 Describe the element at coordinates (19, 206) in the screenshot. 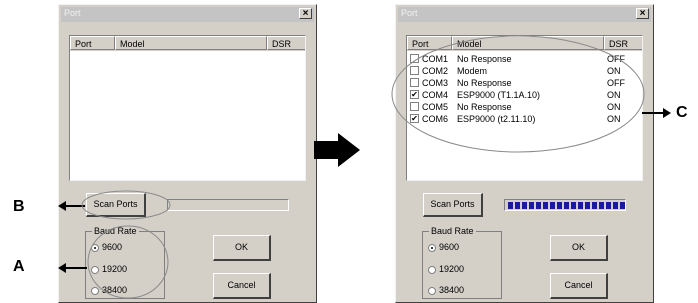

I see `label-b: B` at that location.